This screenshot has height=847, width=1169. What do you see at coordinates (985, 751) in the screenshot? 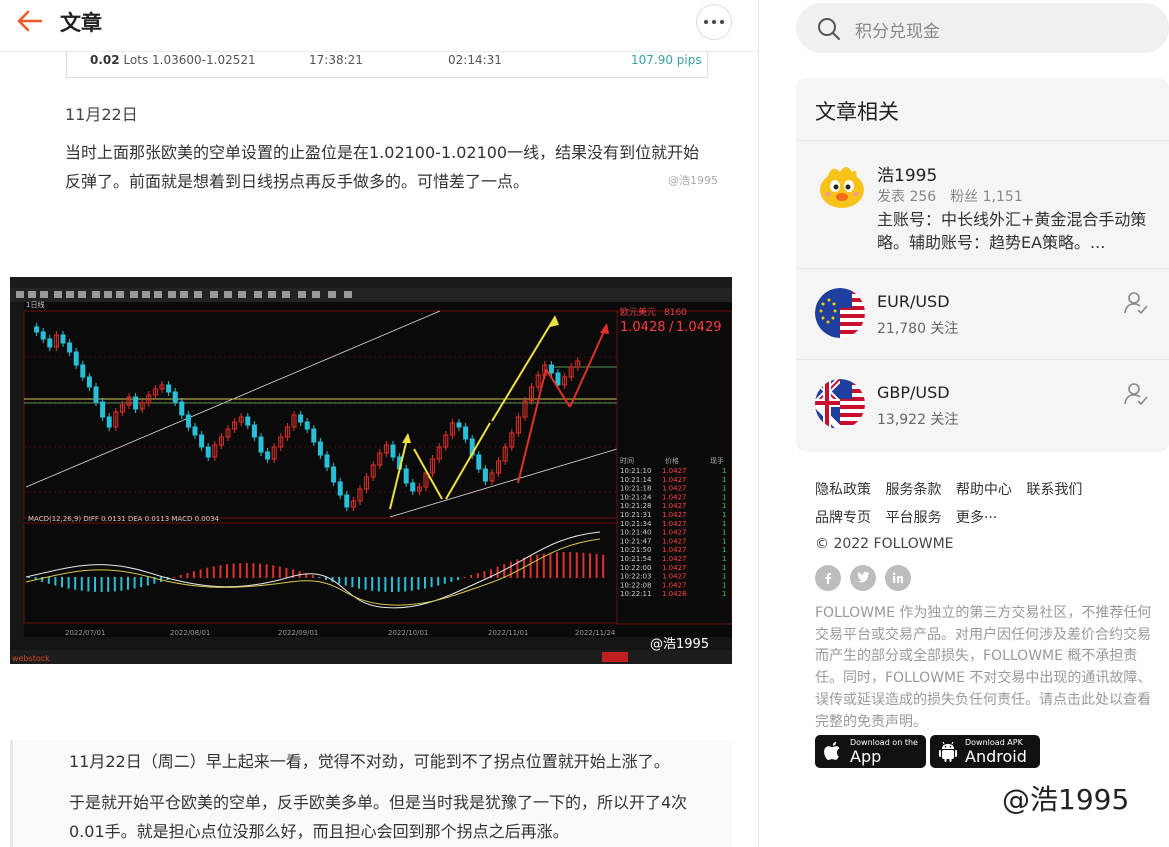
I see `android-download-button: Download APK Android` at bounding box center [985, 751].